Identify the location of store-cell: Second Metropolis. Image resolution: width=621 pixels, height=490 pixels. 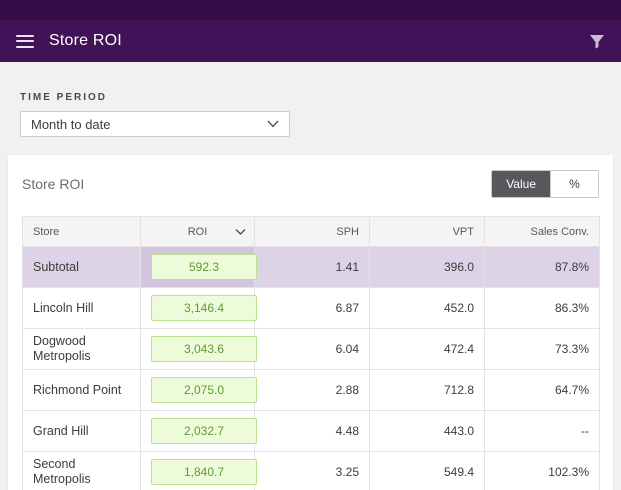
(81, 470).